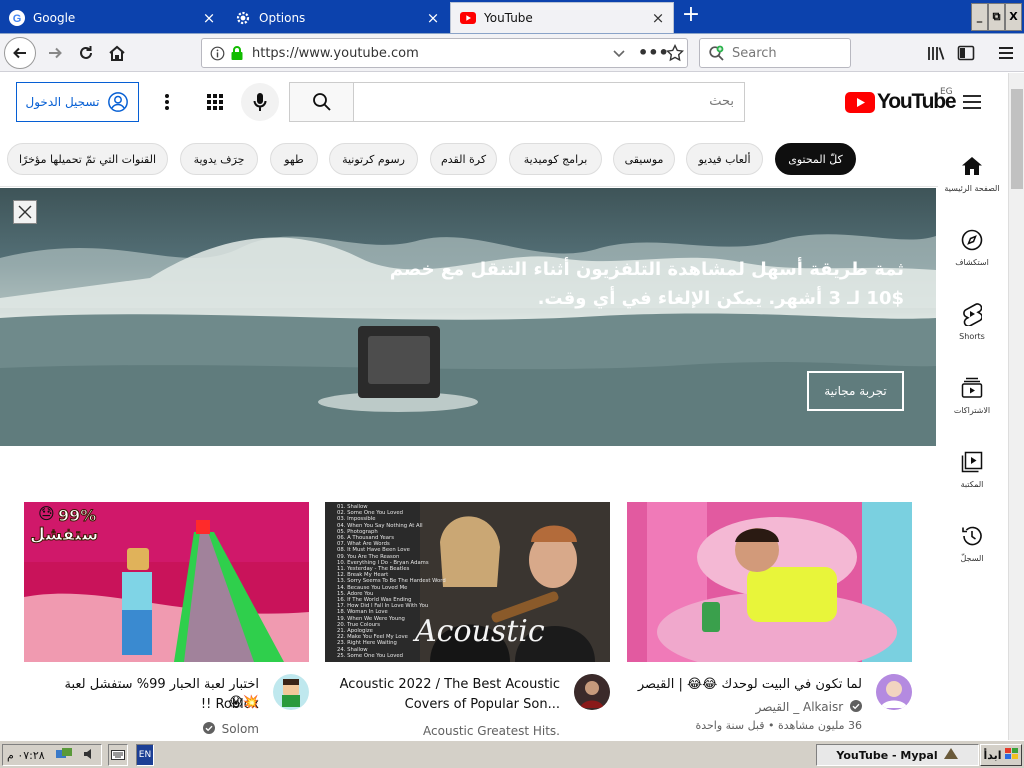 The image size is (1024, 768). Describe the element at coordinates (972, 410) in the screenshot. I see `rail-label: الاشتراكات` at that location.